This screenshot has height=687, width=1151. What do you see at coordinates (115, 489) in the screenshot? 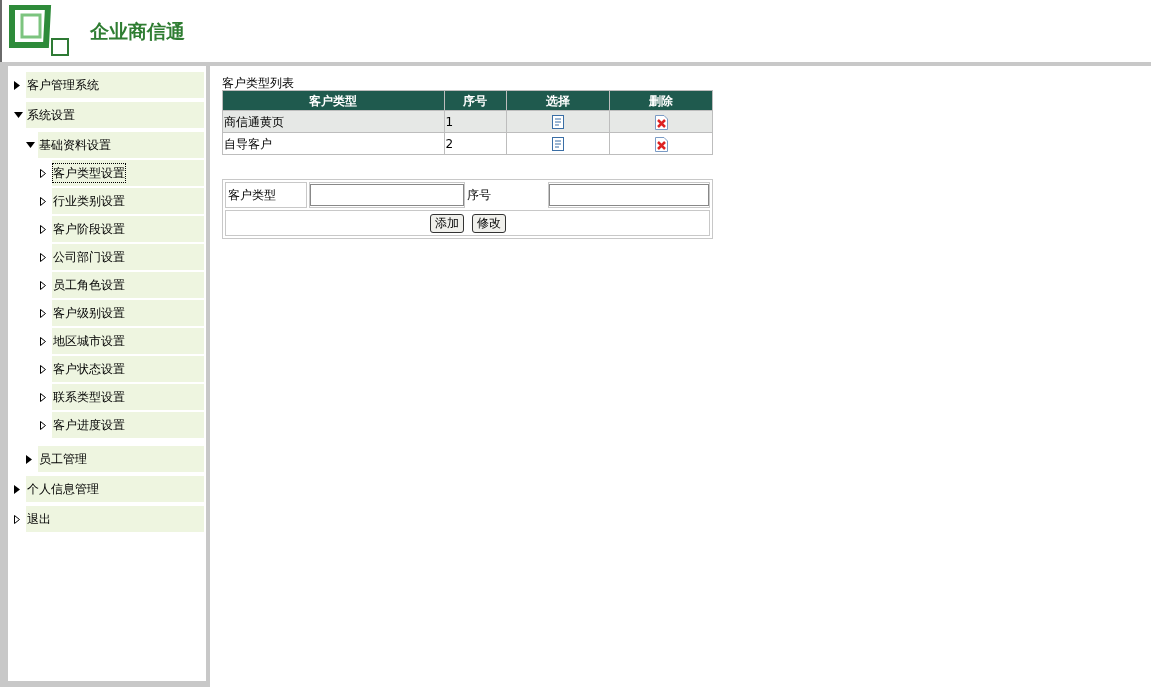
I see `tree-item: 个人信息管理` at bounding box center [115, 489].